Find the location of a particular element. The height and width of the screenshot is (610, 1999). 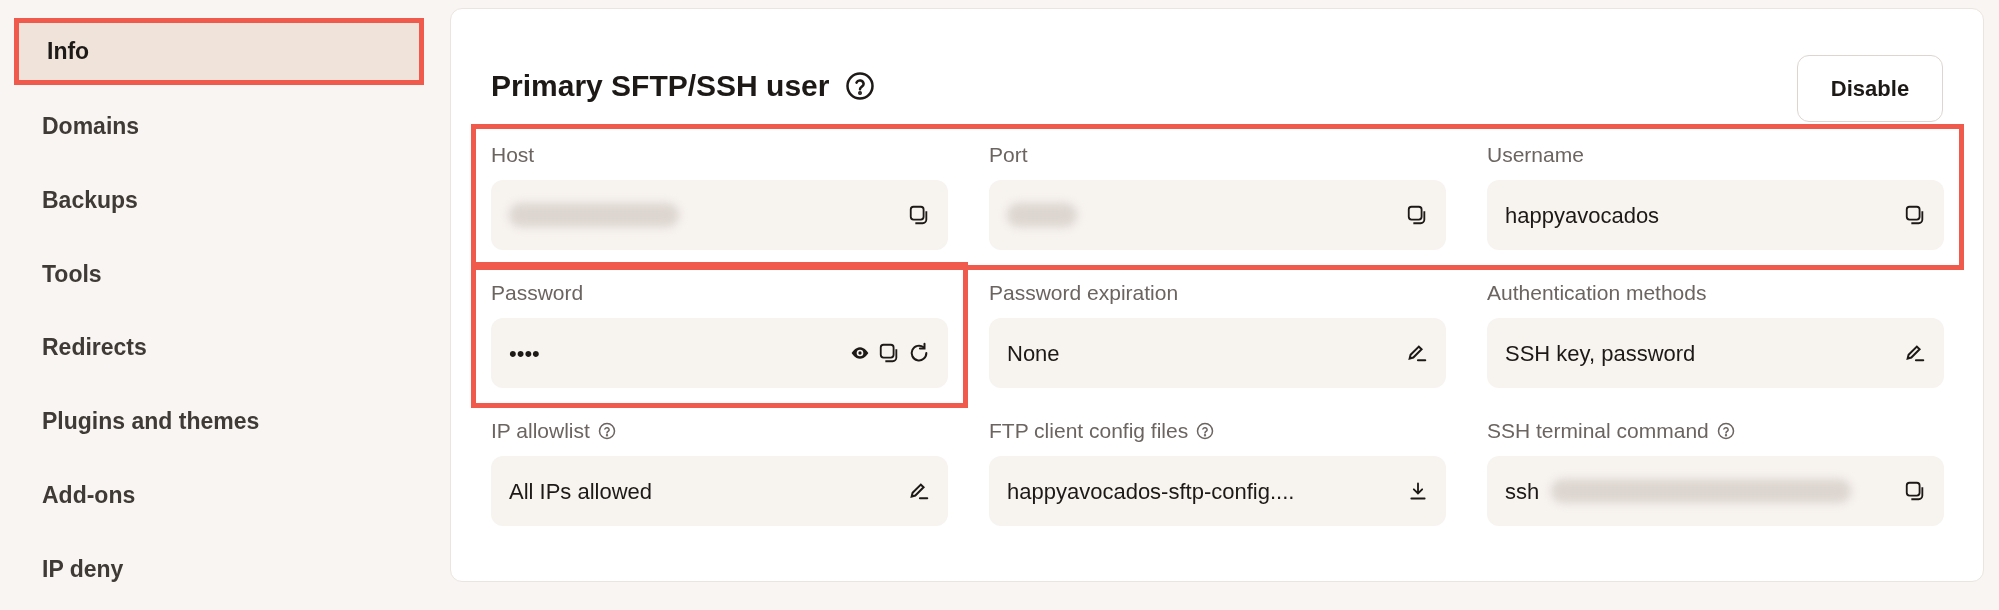

field: All IPs allowed is located at coordinates (719, 491).